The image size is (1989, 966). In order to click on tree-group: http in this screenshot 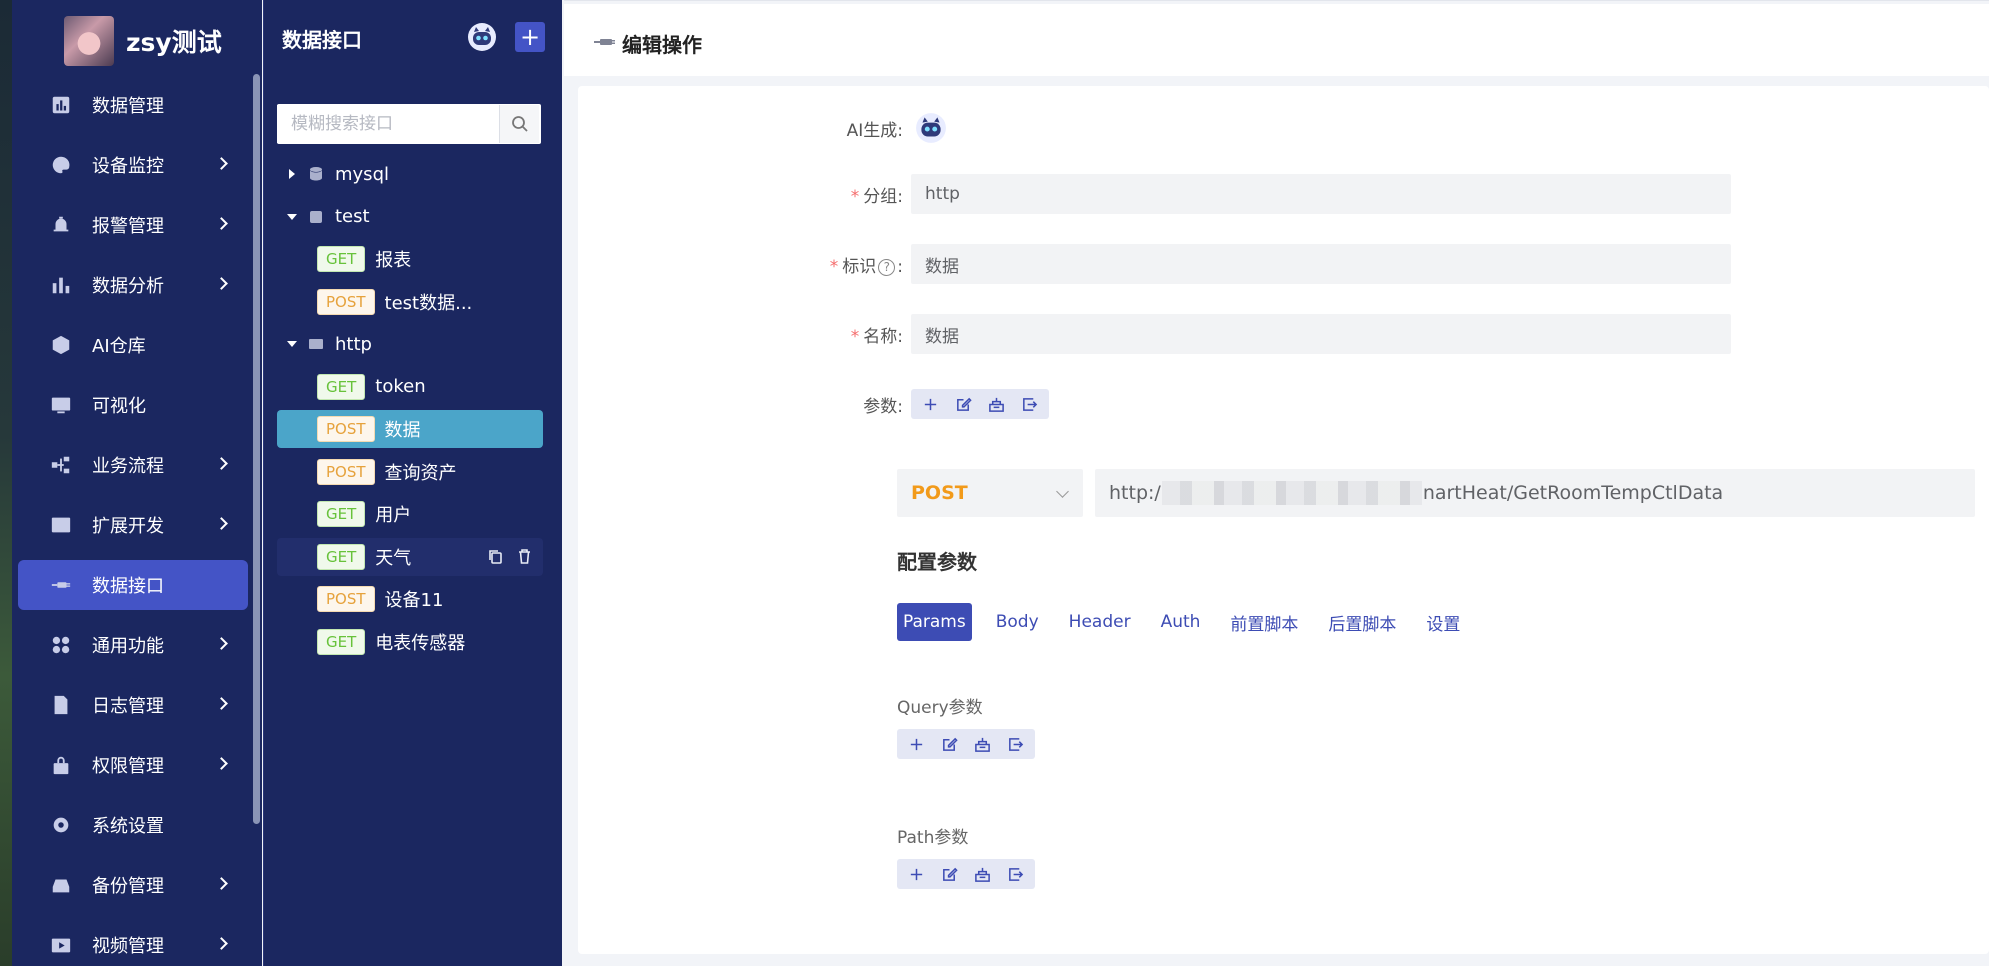, I will do `click(410, 344)`.